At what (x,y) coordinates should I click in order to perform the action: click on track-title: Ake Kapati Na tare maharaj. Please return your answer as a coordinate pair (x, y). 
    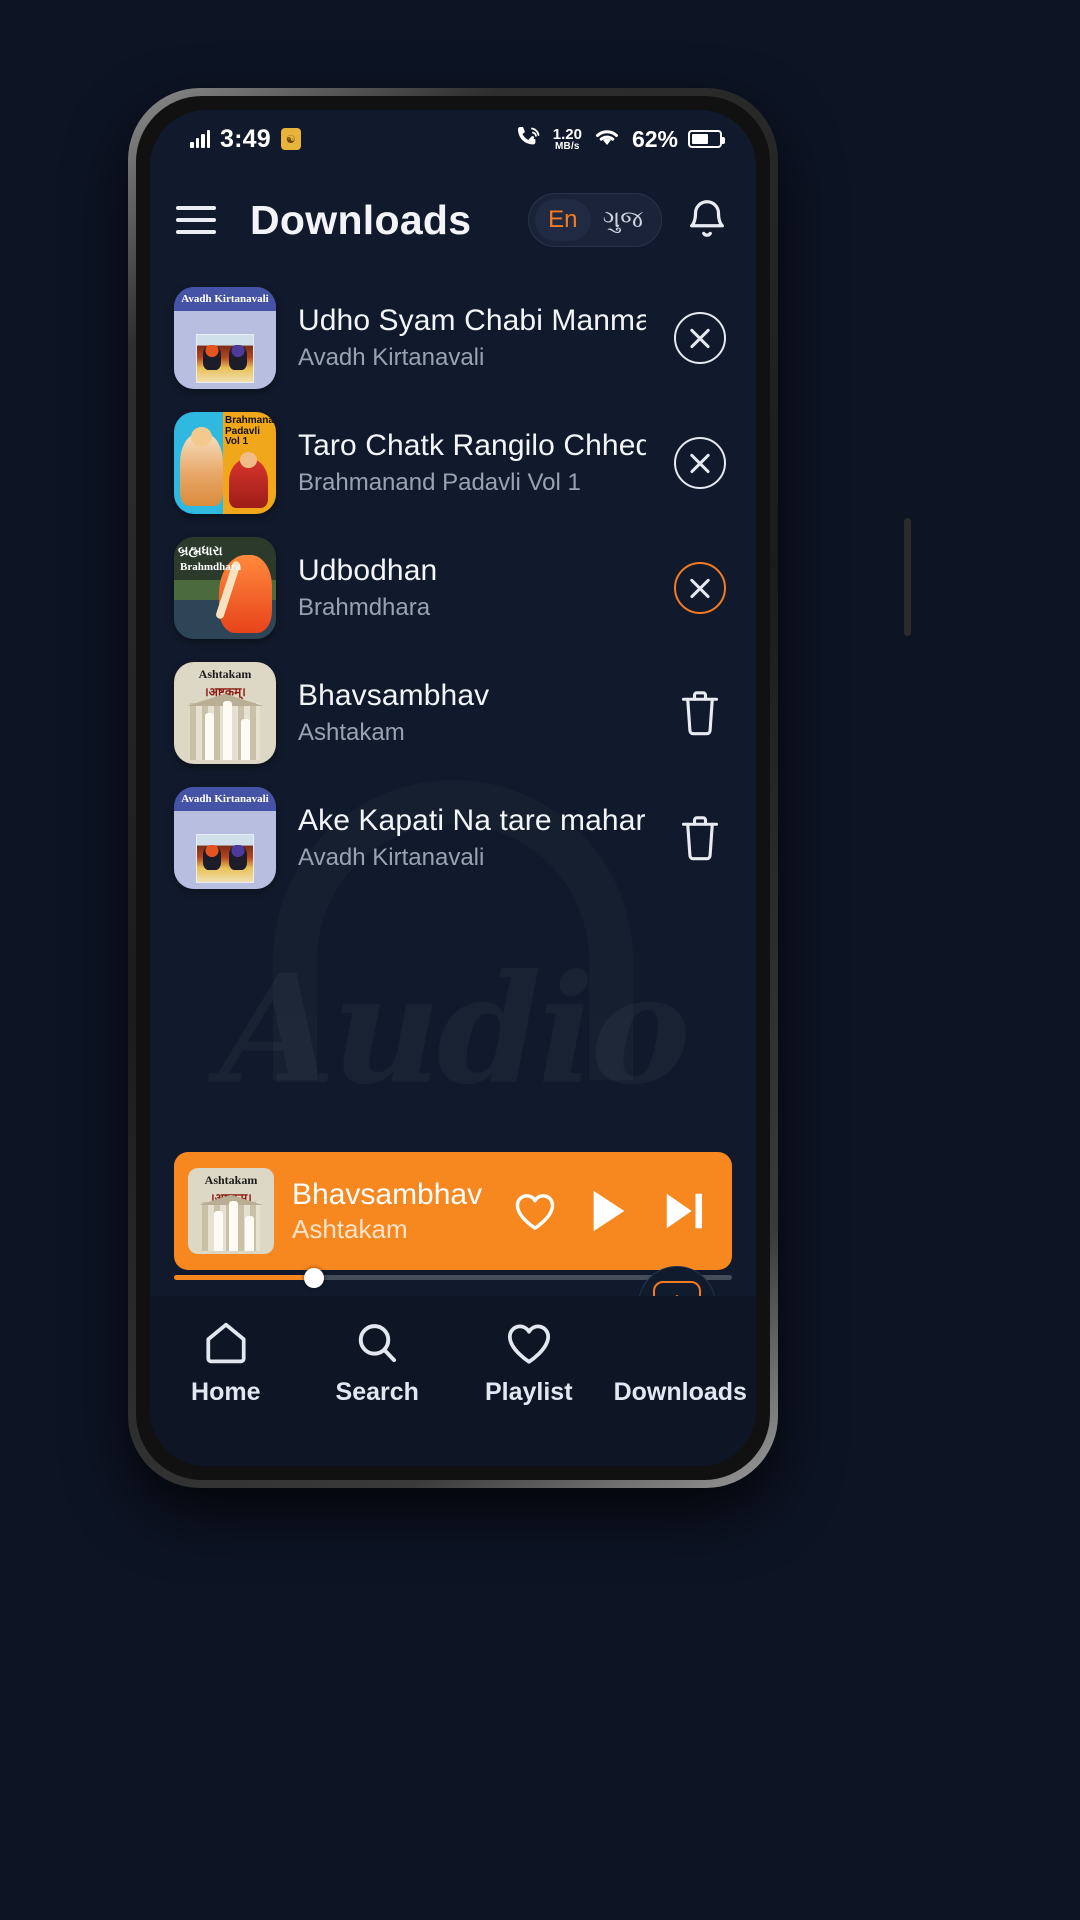
    Looking at the image, I should click on (472, 820).